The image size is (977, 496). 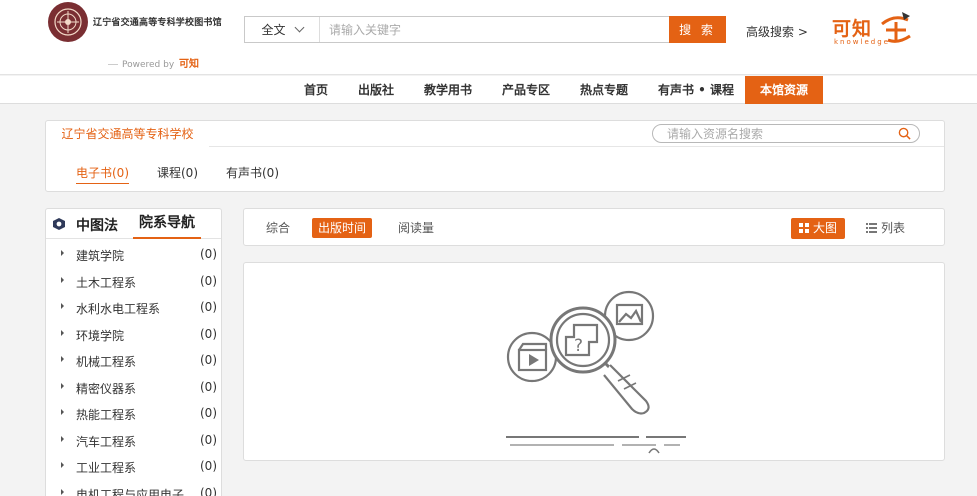 I want to click on knowledge-brand-logo: 可知 knowledge, so click(x=874, y=28).